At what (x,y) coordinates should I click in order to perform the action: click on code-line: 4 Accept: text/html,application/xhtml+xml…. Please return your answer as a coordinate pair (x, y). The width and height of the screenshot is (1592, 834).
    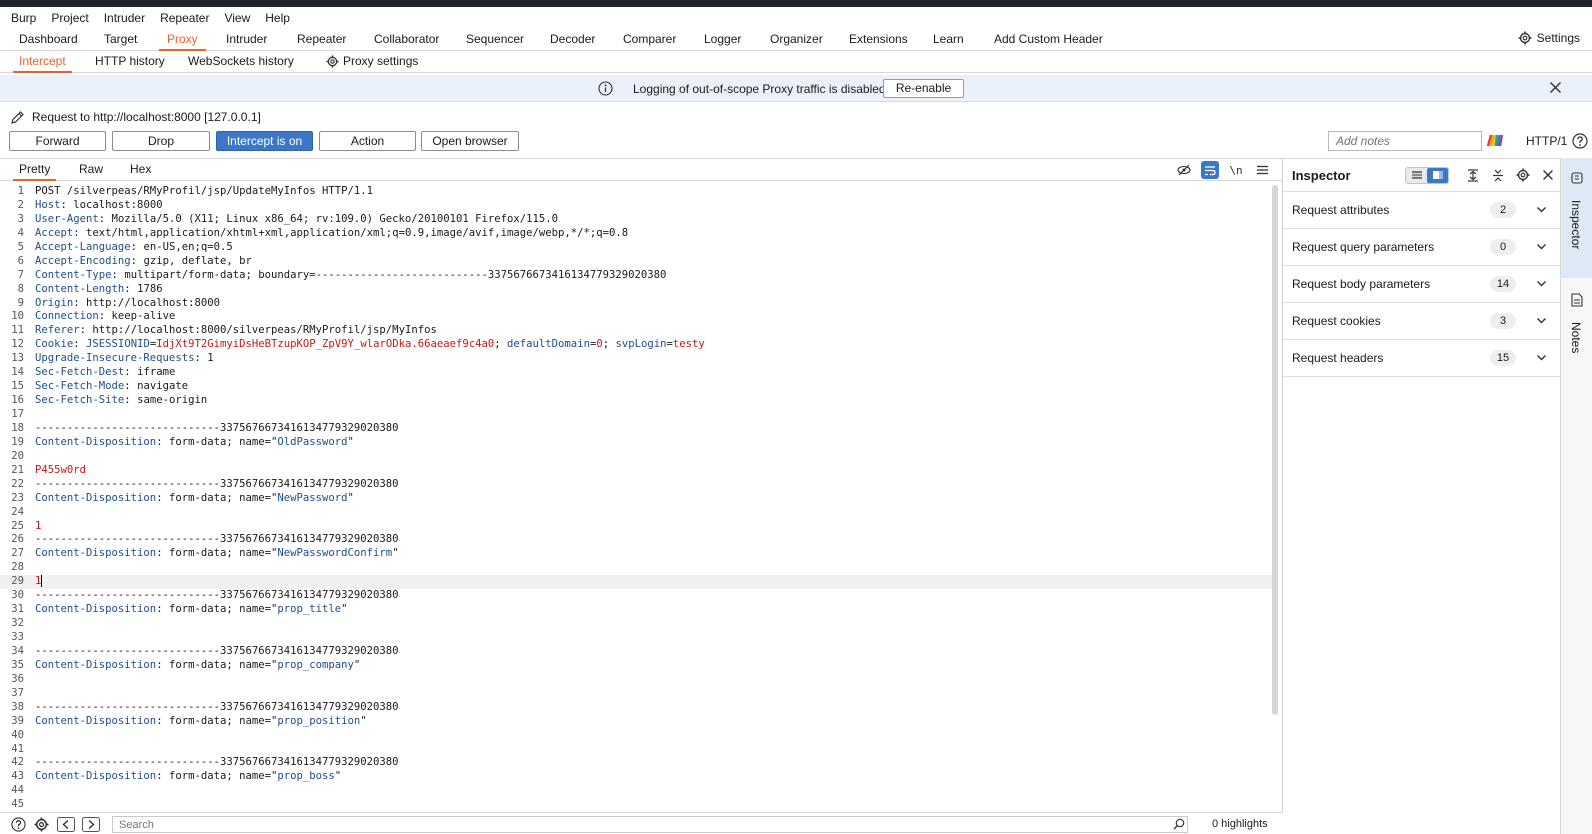
    Looking at the image, I should click on (637, 234).